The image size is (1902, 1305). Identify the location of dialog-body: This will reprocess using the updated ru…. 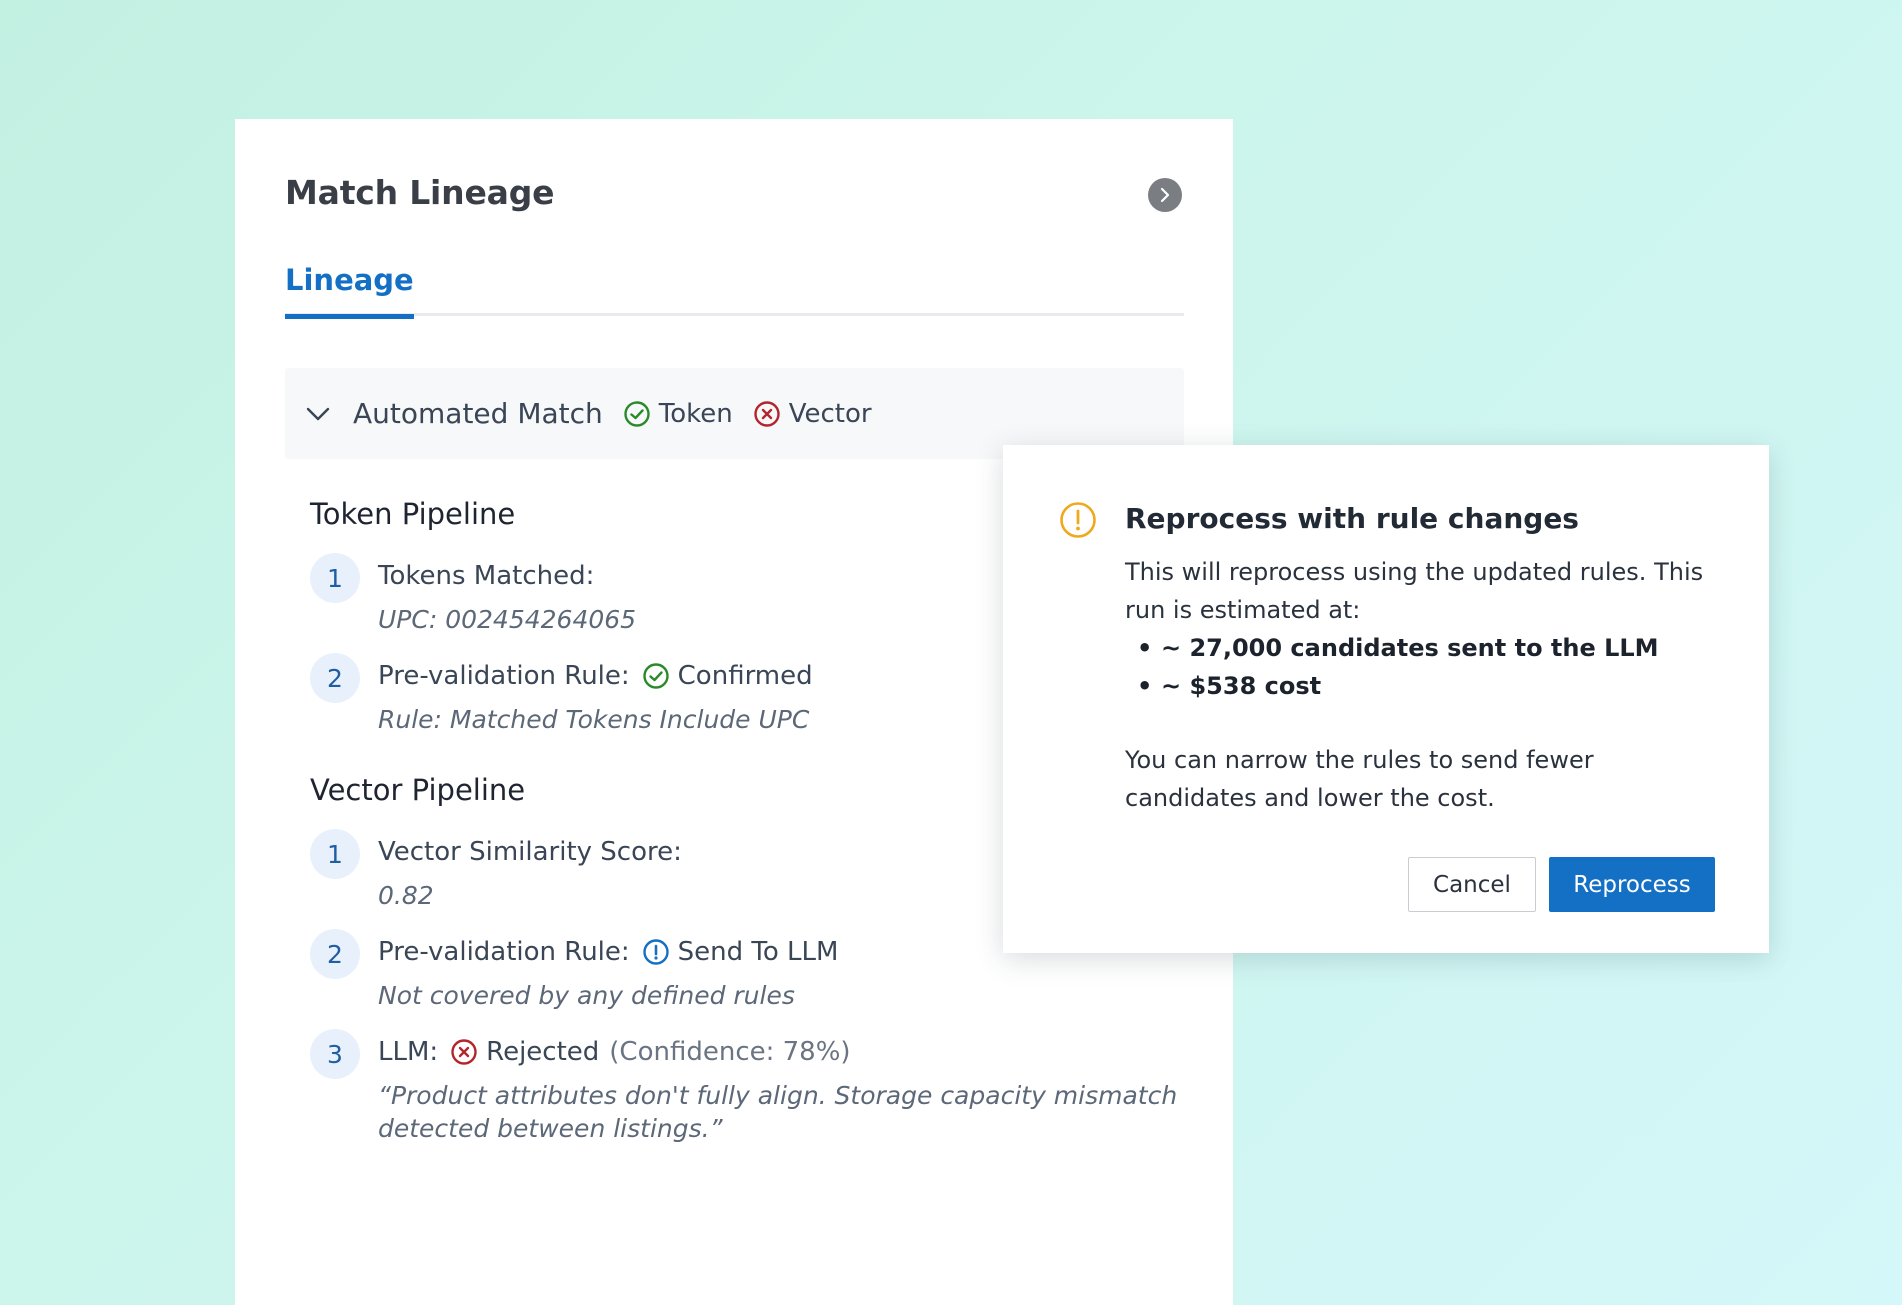
(1425, 685).